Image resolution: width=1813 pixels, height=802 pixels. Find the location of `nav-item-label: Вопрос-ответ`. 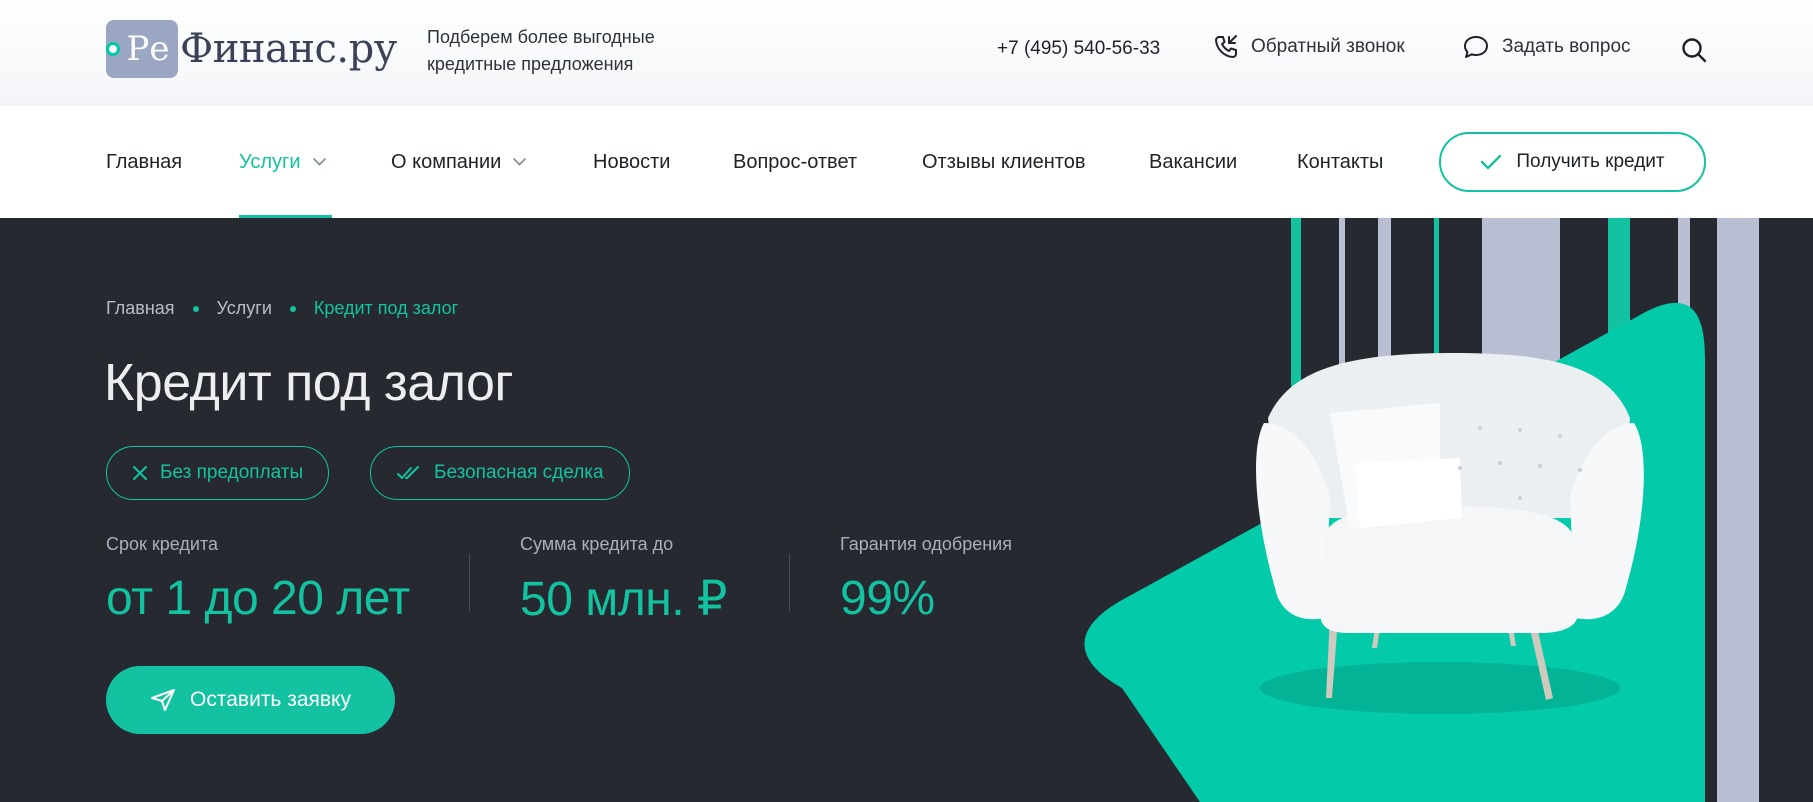

nav-item-label: Вопрос-ответ is located at coordinates (795, 161).